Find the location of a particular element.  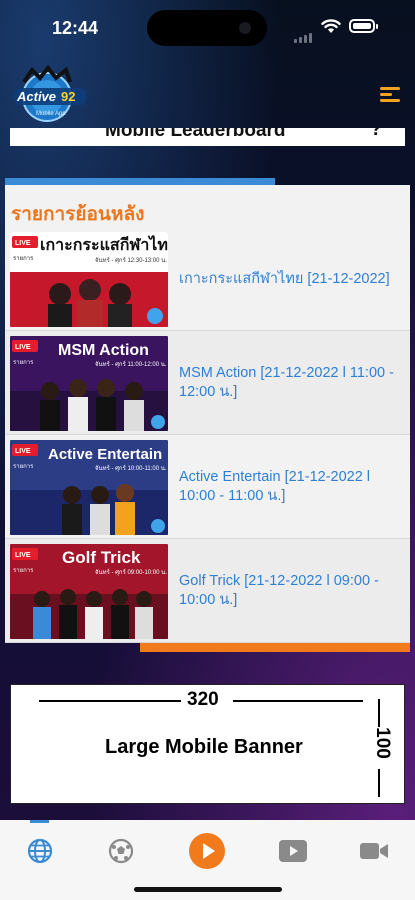

video-player-icon is located at coordinates (293, 851).